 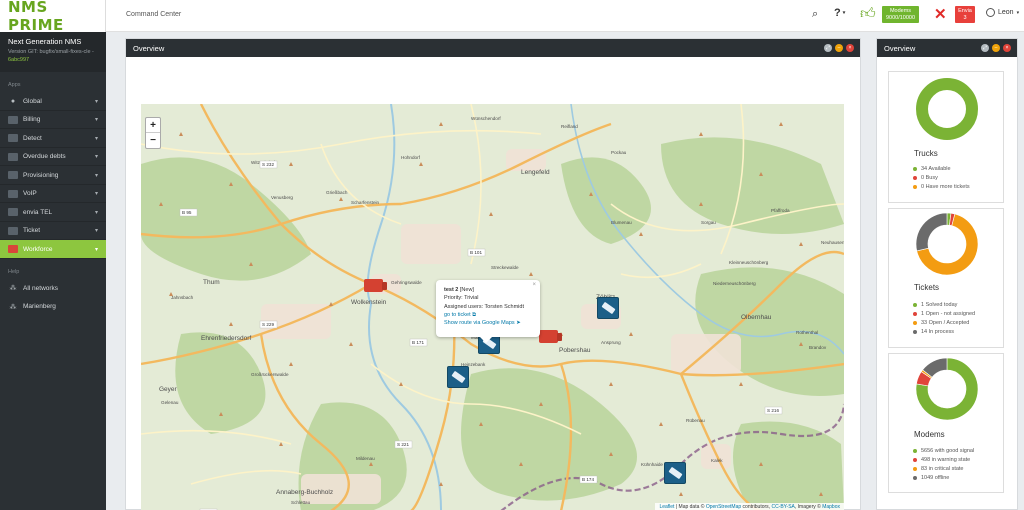 I want to click on thumbs-up-icon: 👍︎, so click(x=868, y=14).